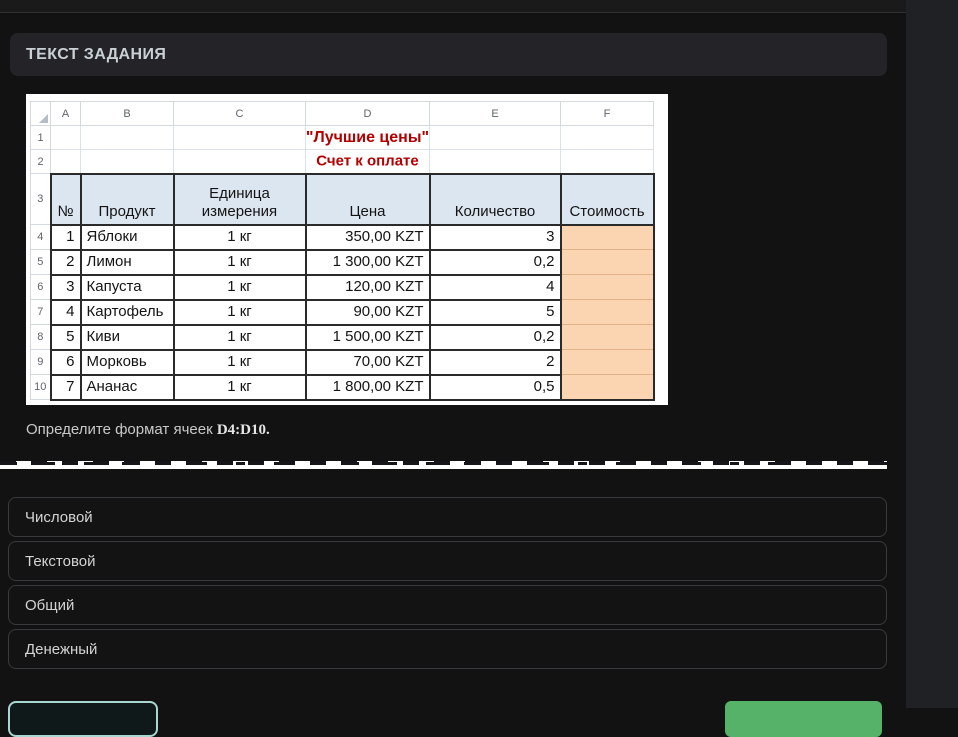 The image size is (958, 737). I want to click on data-cell: 70,00 KZT, so click(367, 362).